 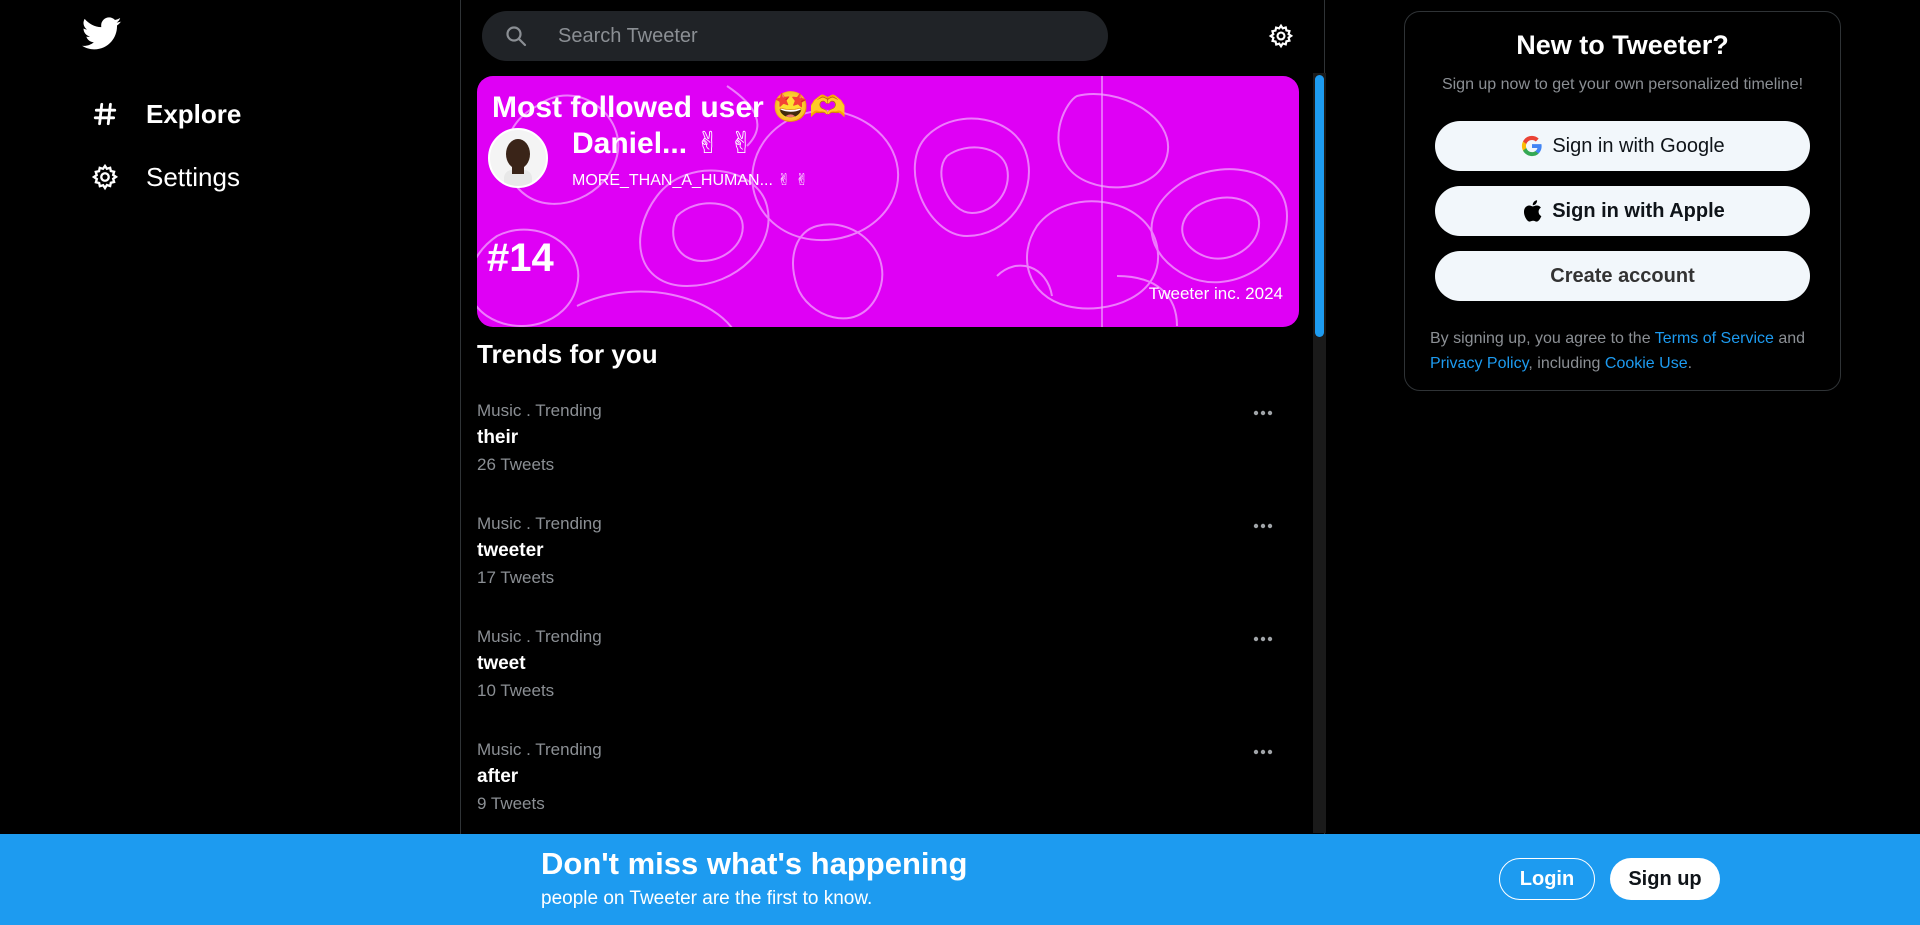 I want to click on search-bar, so click(x=795, y=36).